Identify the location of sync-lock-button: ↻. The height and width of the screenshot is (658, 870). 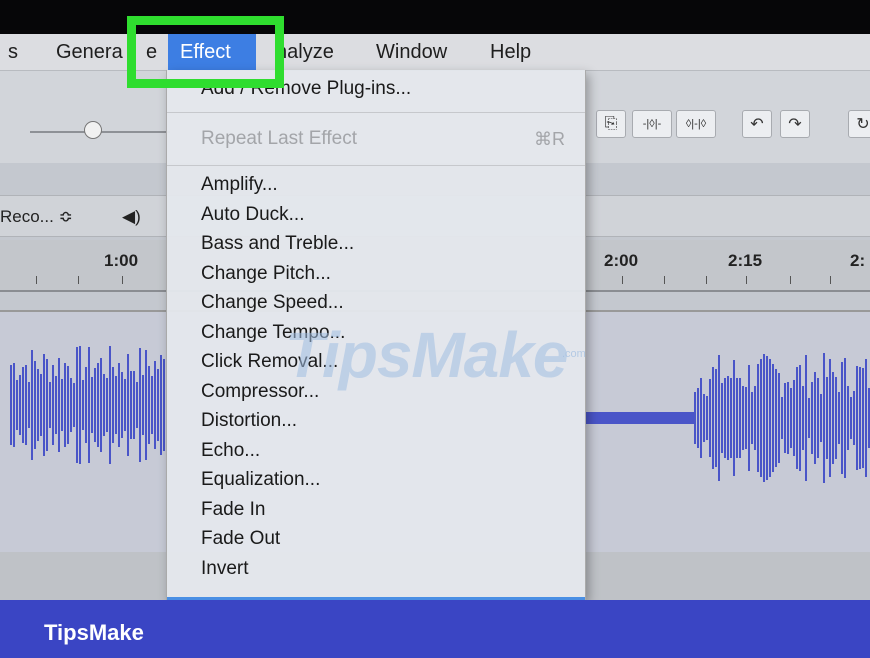
(859, 124).